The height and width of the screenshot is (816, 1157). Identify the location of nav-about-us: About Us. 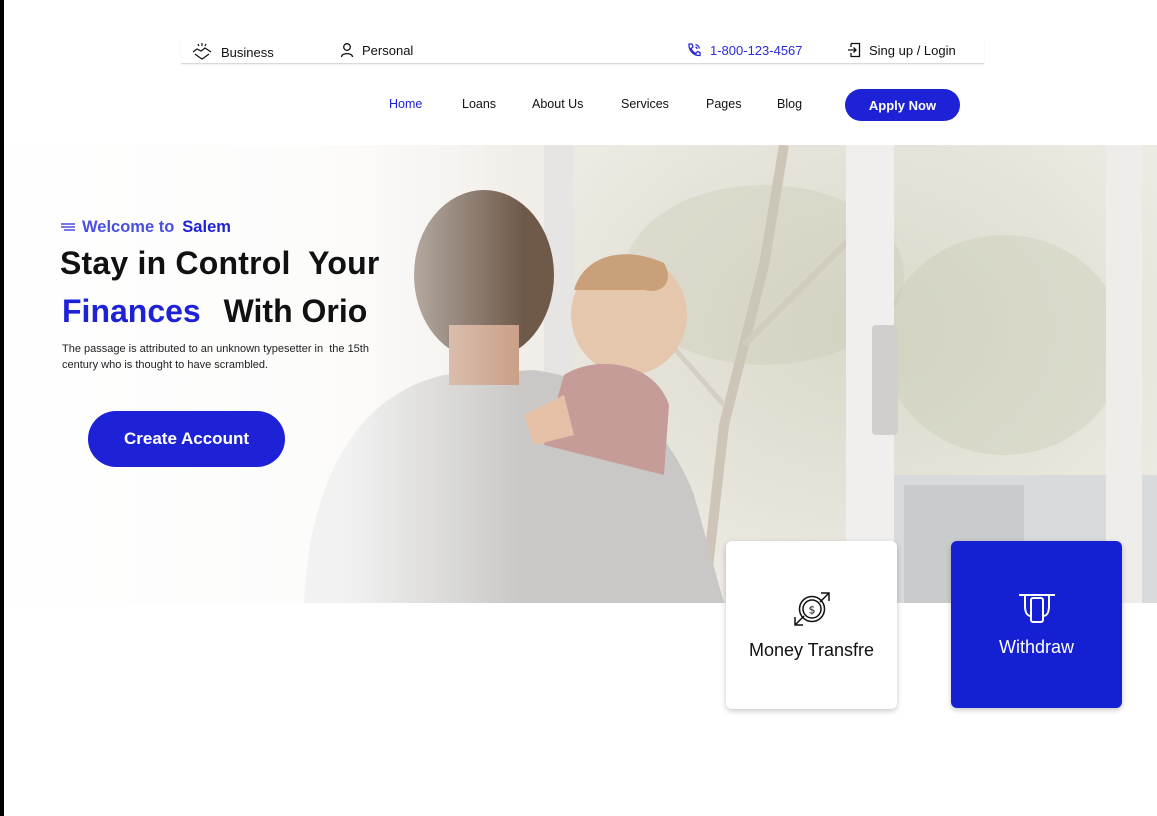
(557, 104).